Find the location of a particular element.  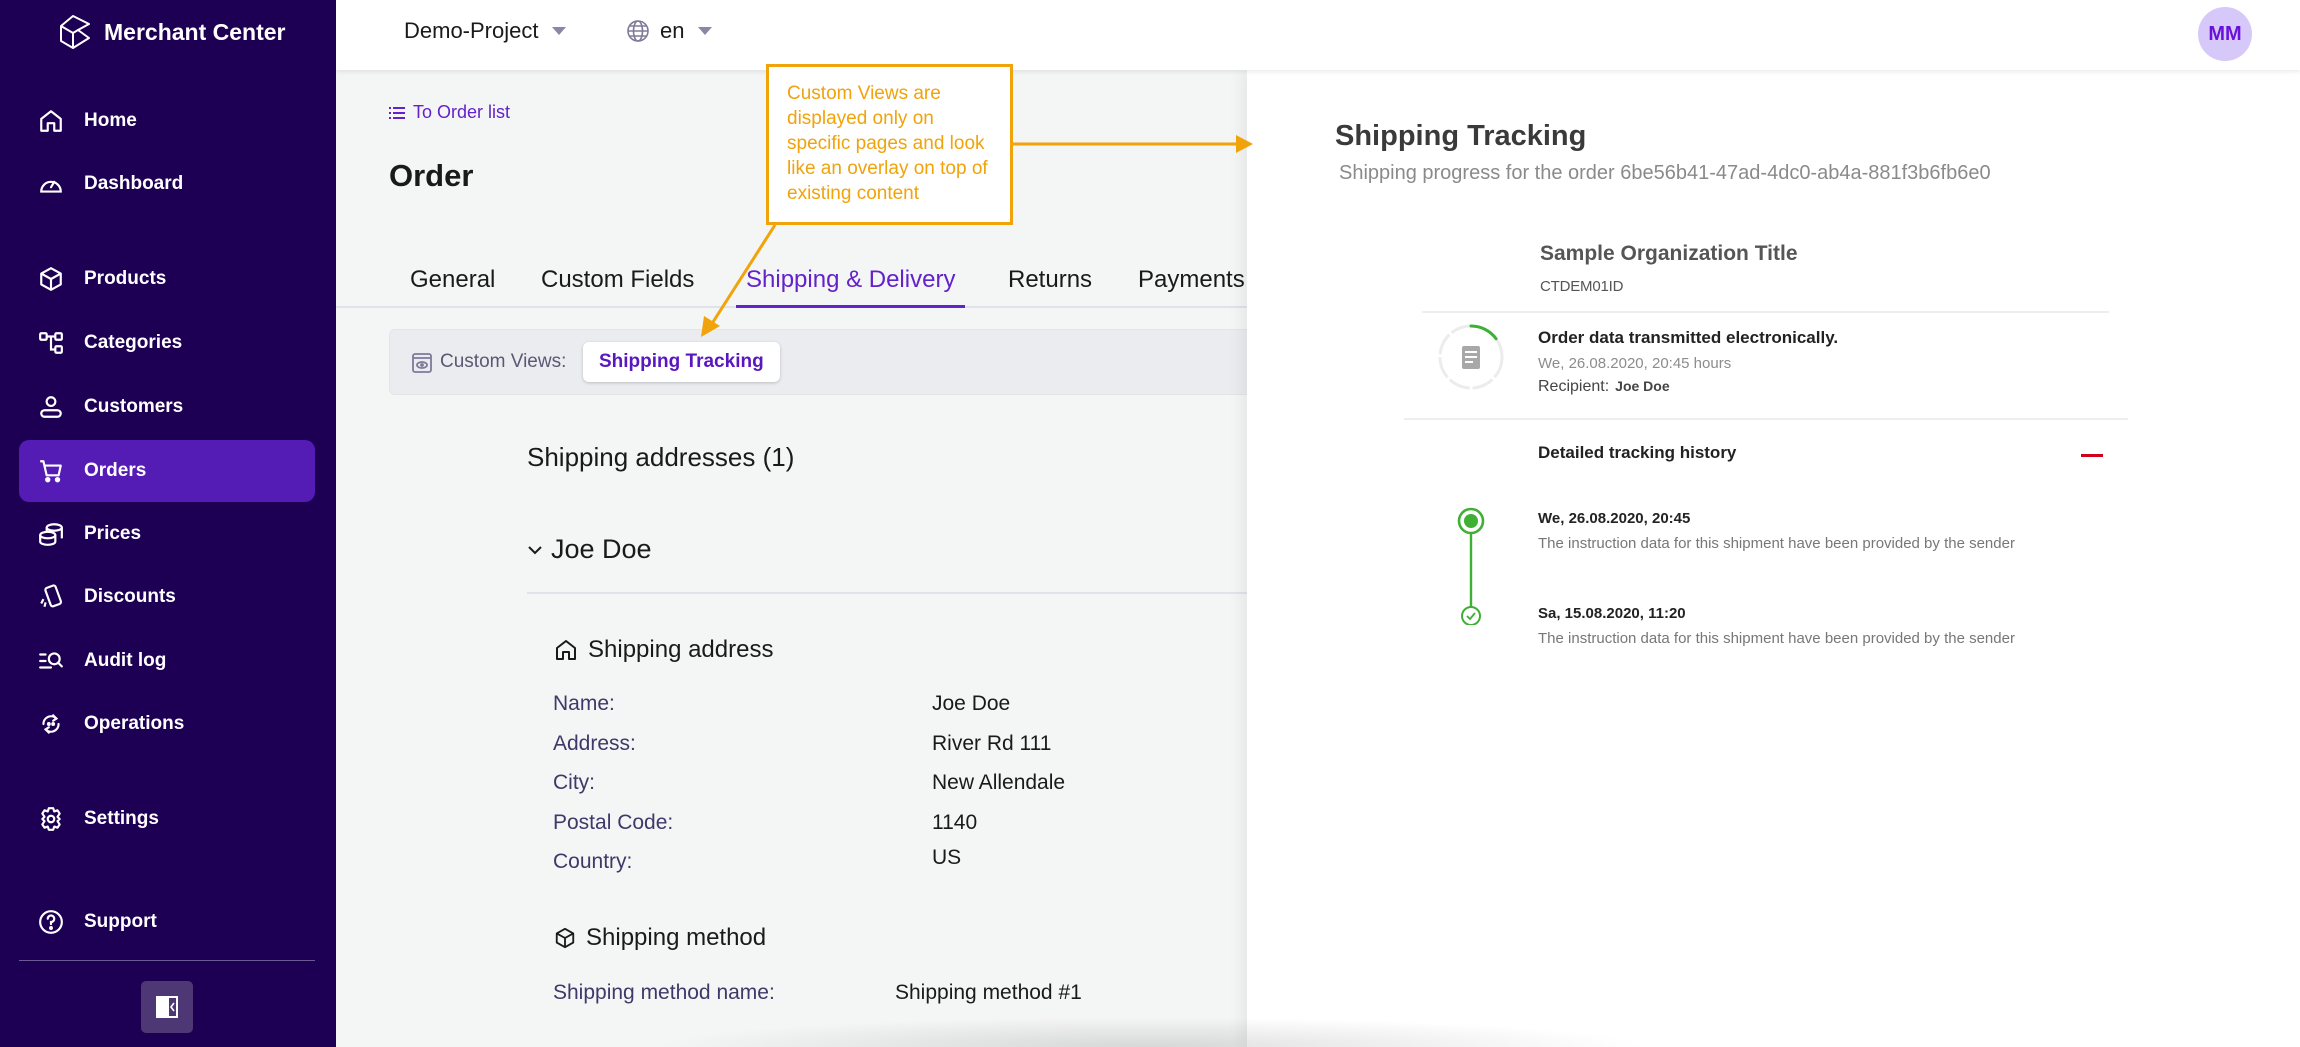

collapse-minus-icon is located at coordinates (2092, 455).